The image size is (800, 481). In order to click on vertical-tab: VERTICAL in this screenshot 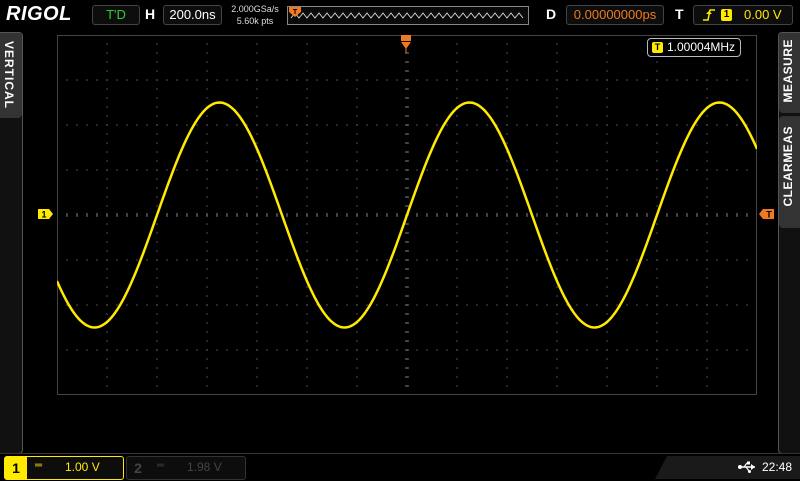, I will do `click(11, 243)`.